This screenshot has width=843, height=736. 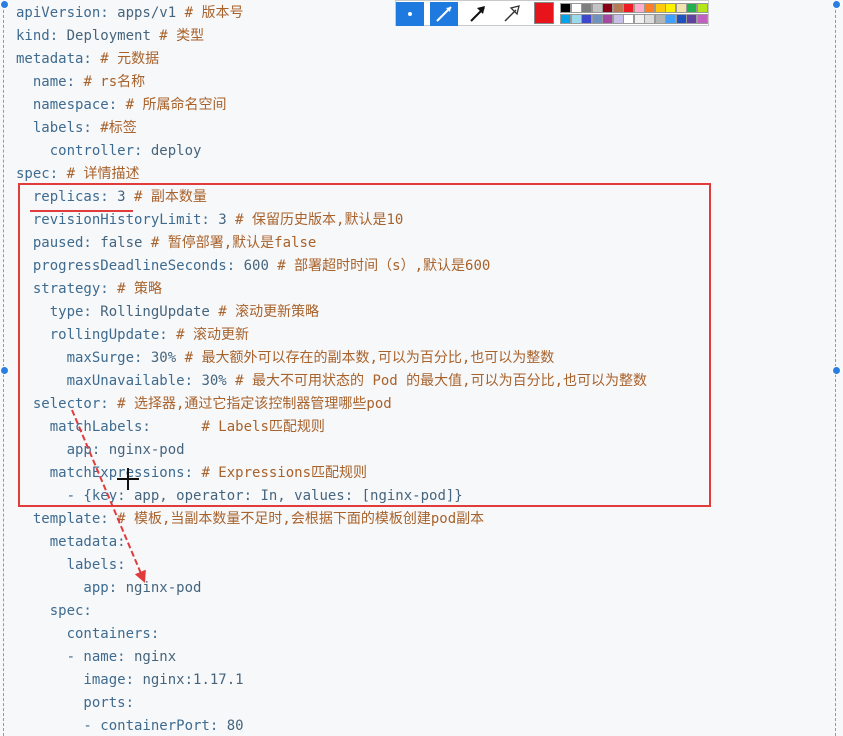 I want to click on hollow-arrow-icon, so click(x=512, y=13).